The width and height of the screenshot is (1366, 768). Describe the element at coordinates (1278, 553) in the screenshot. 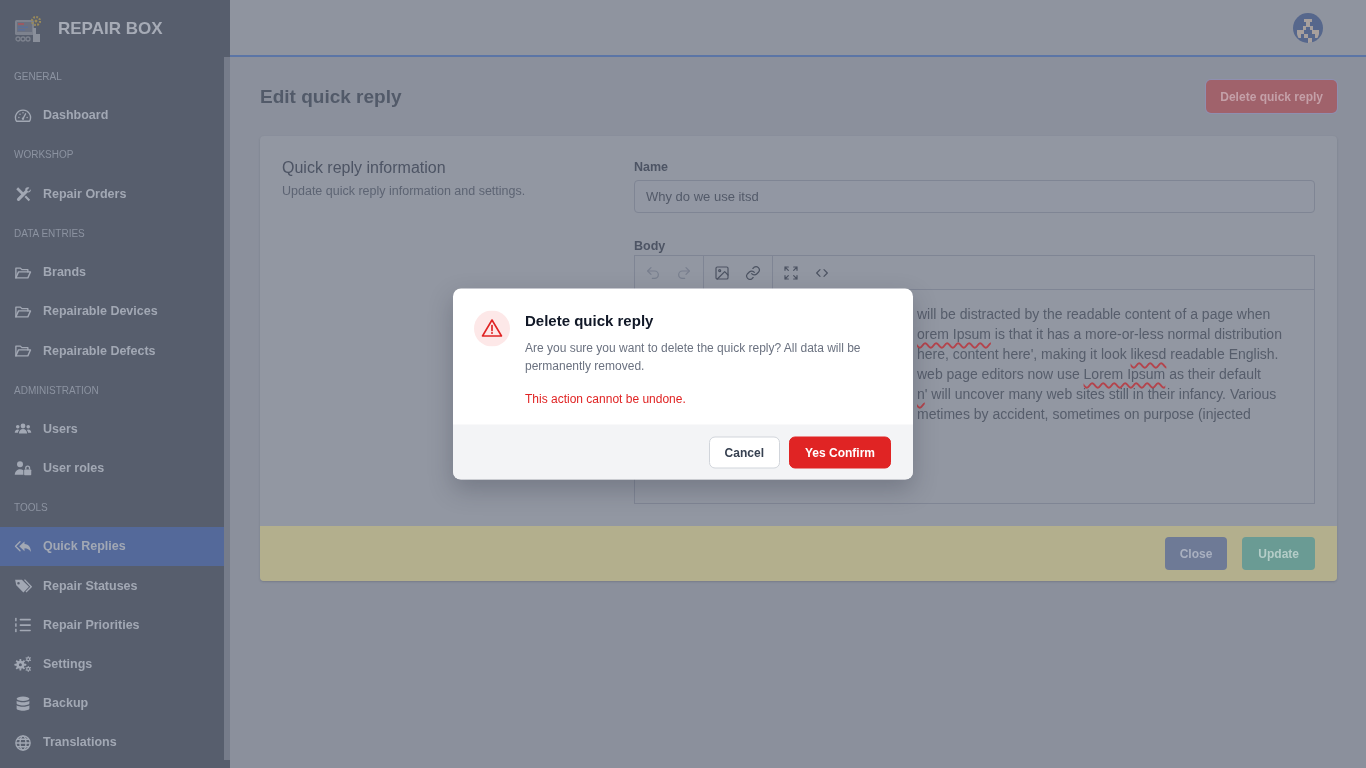

I see `update-button: Update` at that location.